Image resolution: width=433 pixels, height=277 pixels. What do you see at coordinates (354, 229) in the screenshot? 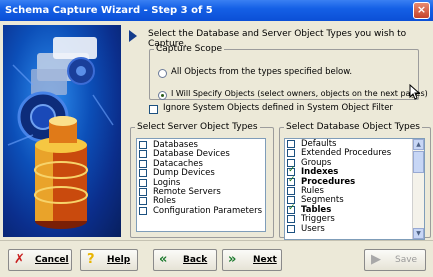
I see `list-item: Users` at bounding box center [354, 229].